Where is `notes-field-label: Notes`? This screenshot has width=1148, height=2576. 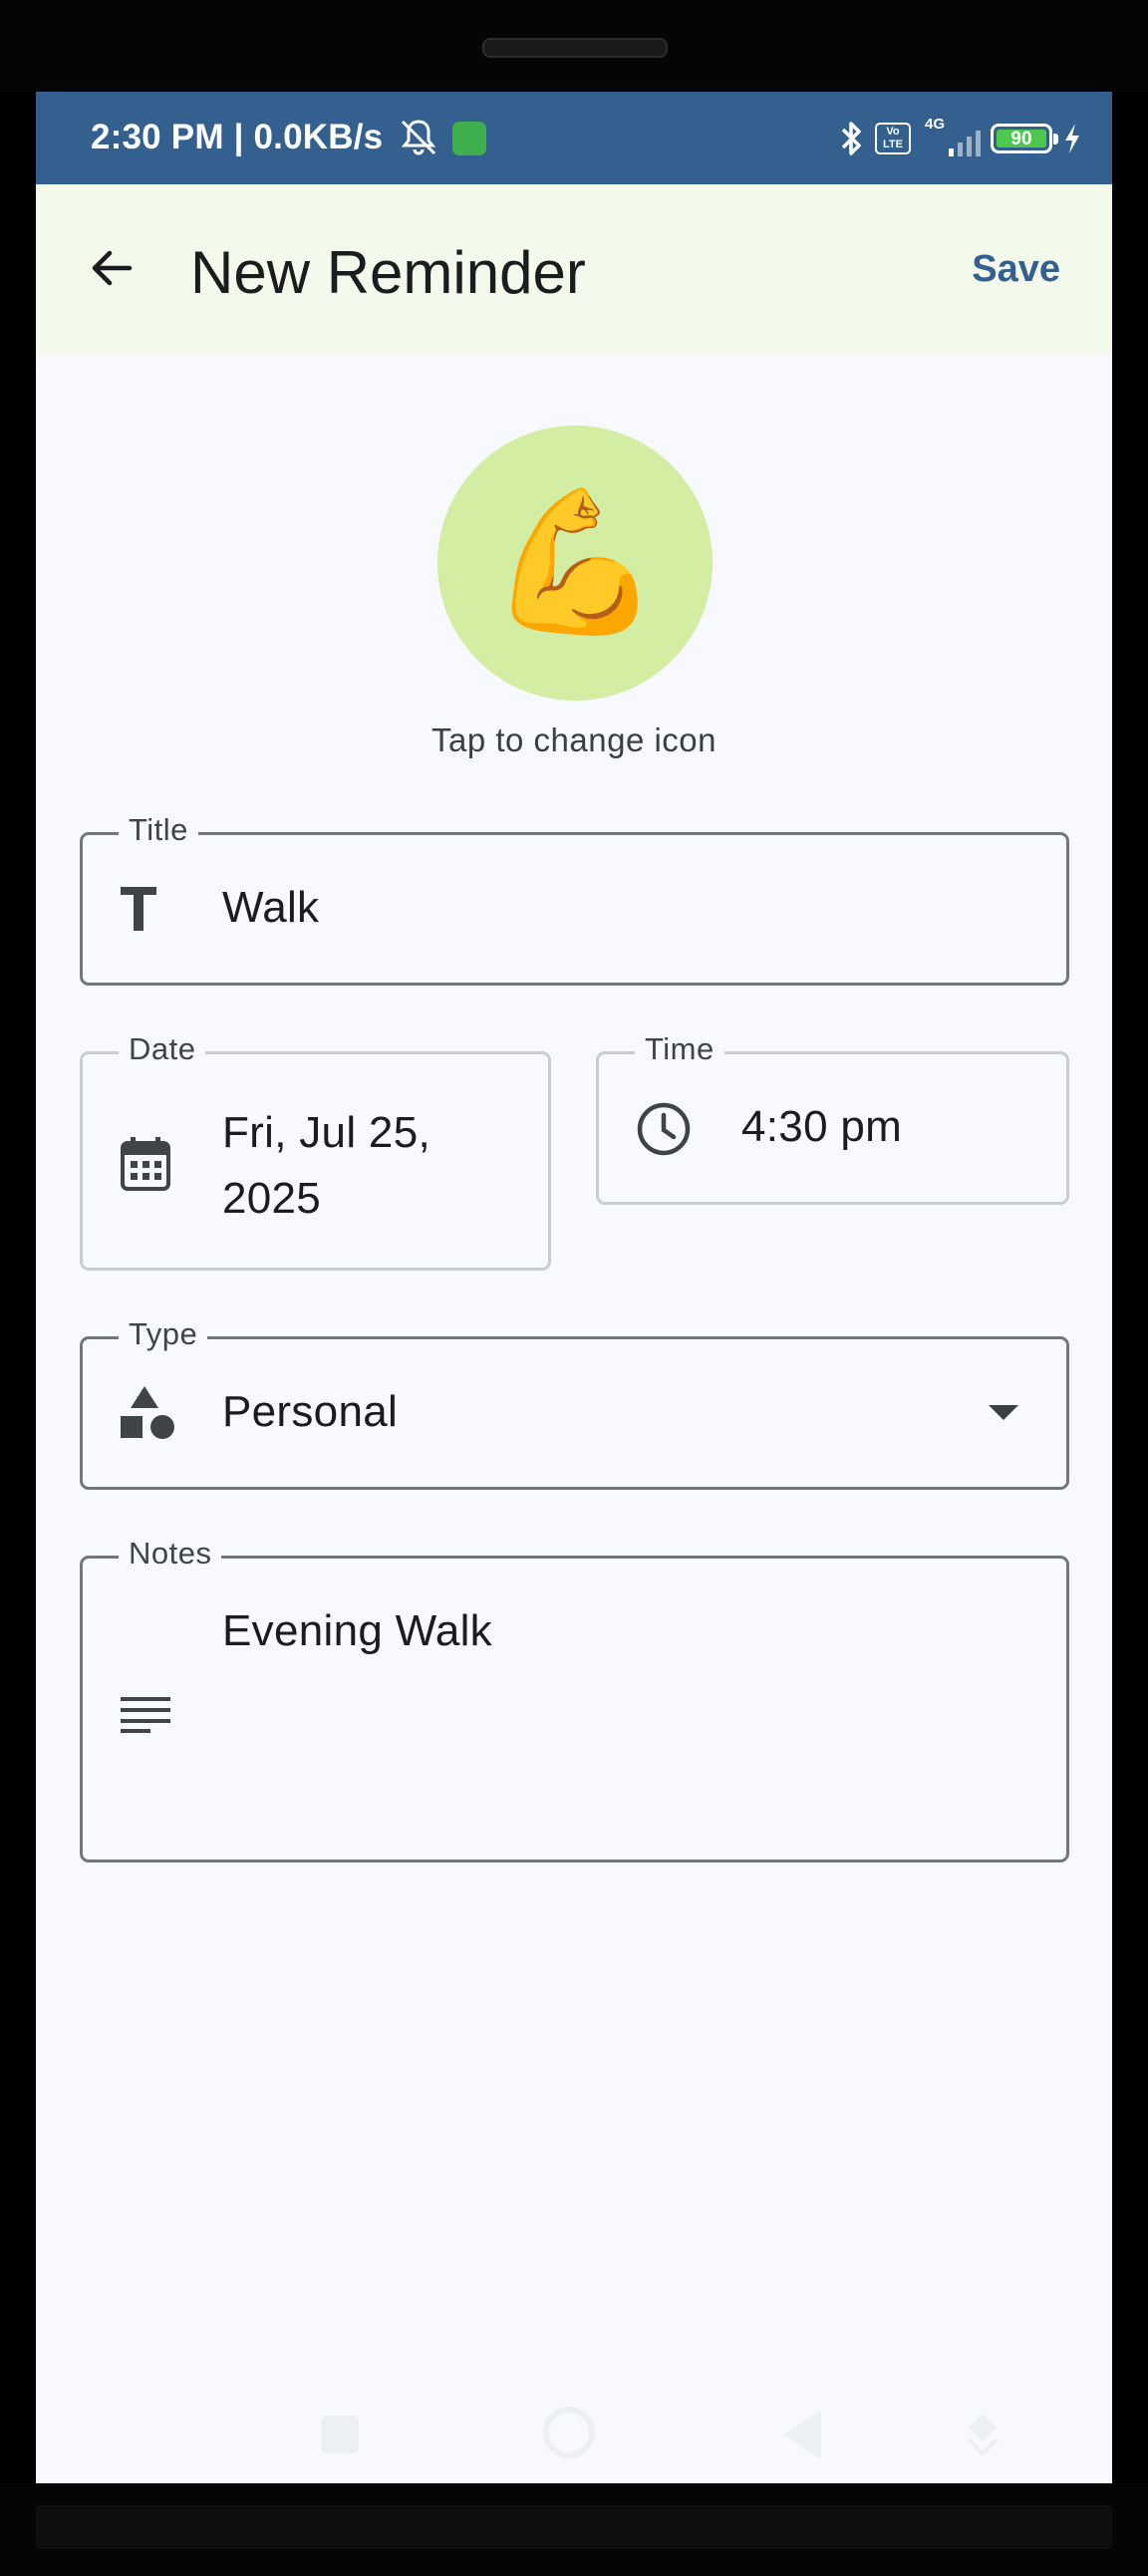
notes-field-label: Notes is located at coordinates (170, 1554).